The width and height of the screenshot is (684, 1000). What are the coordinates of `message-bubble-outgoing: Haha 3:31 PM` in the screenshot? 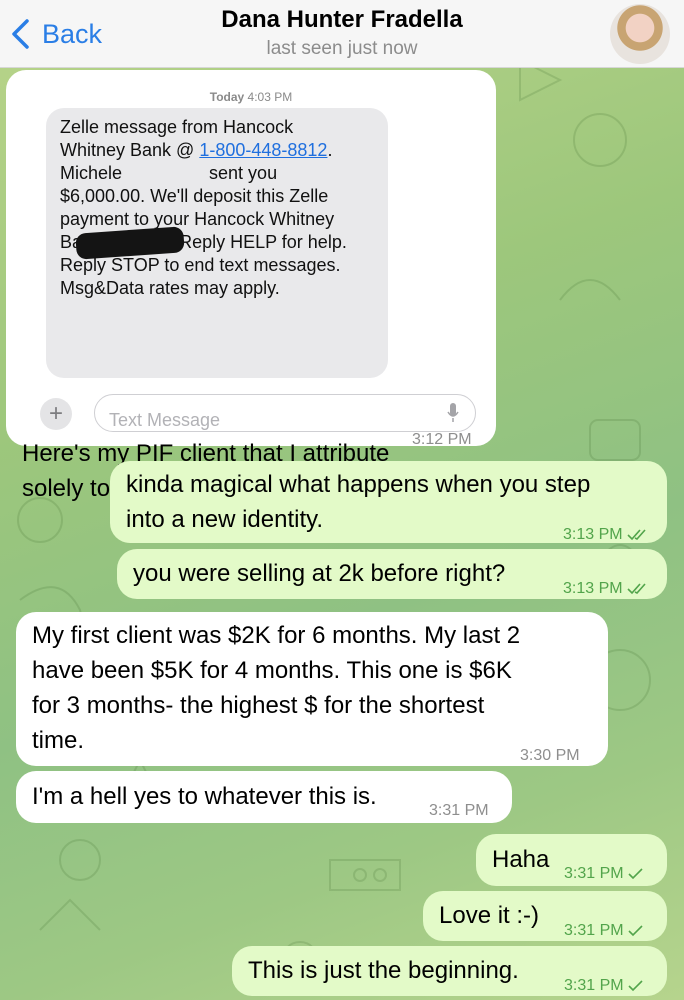 It's located at (571, 860).